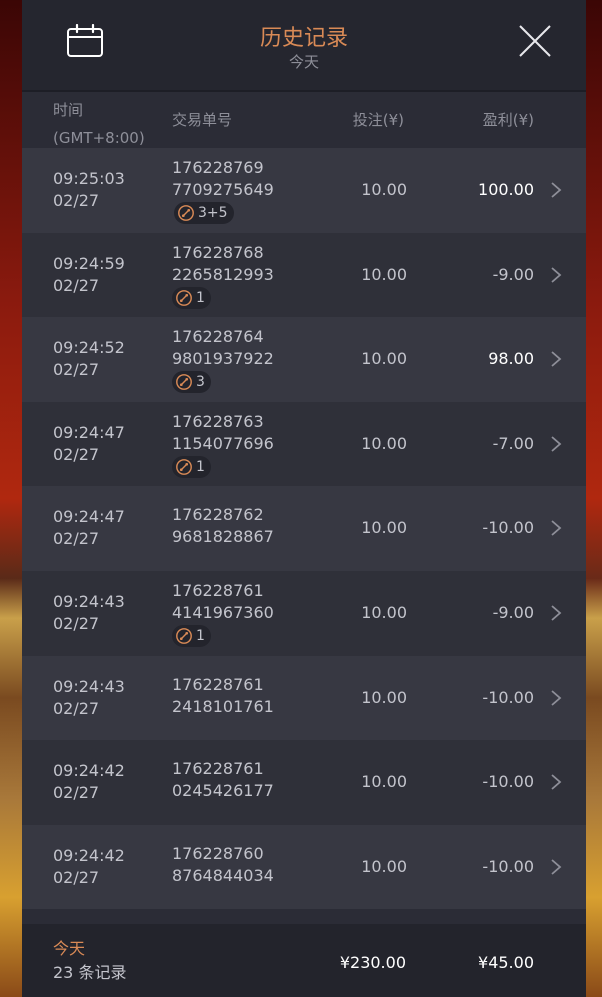 The height and width of the screenshot is (997, 602). What do you see at coordinates (223, 612) in the screenshot?
I see `row-transaction-id-line2: 4141967360` at bounding box center [223, 612].